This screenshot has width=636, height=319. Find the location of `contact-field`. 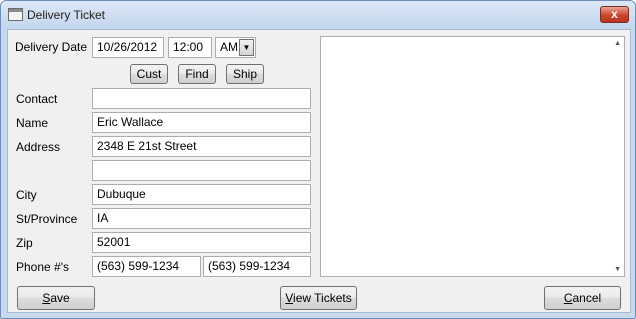

contact-field is located at coordinates (201, 98).